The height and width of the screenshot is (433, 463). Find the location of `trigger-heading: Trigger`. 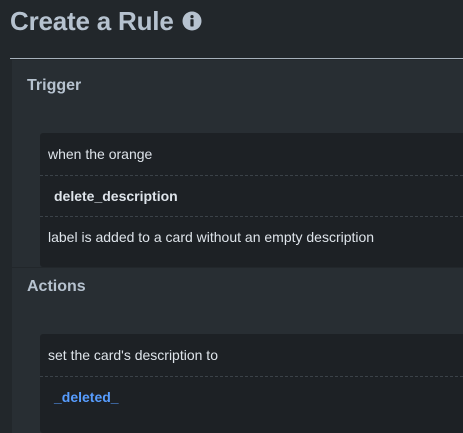

trigger-heading: Trigger is located at coordinates (54, 85).